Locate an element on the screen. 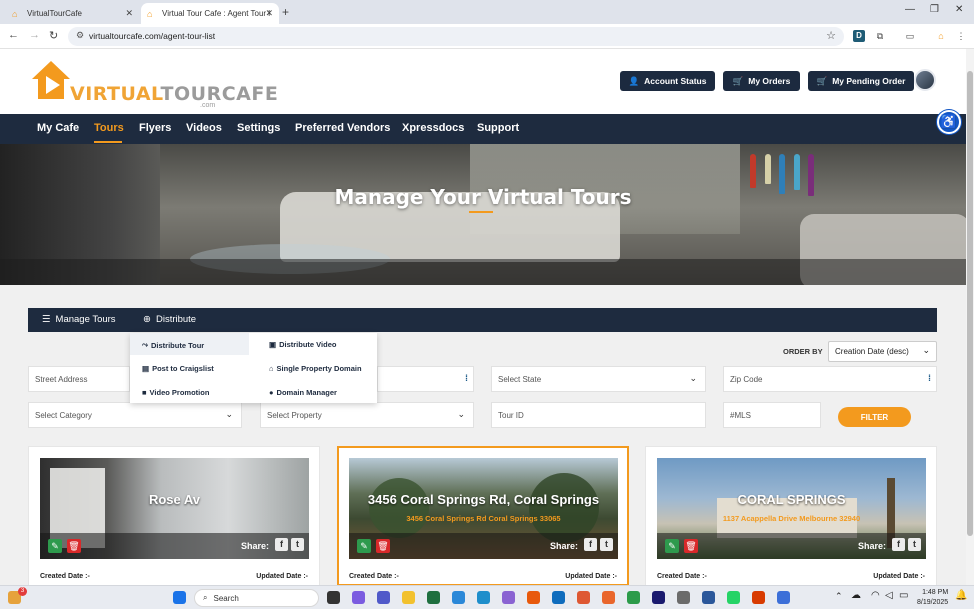 Image resolution: width=974 pixels, height=609 pixels. tour-photo: Rose Av ✎ 🗑 Share: f t is located at coordinates (174, 508).